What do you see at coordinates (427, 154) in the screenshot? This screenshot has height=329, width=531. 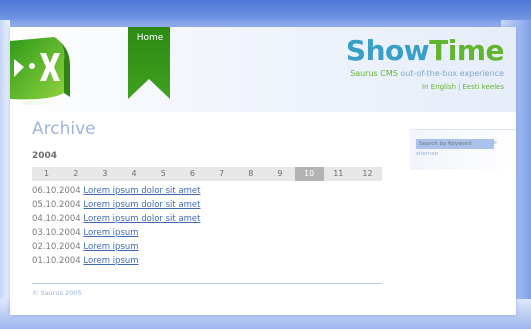 I see `sitemap-link: sitemap` at bounding box center [427, 154].